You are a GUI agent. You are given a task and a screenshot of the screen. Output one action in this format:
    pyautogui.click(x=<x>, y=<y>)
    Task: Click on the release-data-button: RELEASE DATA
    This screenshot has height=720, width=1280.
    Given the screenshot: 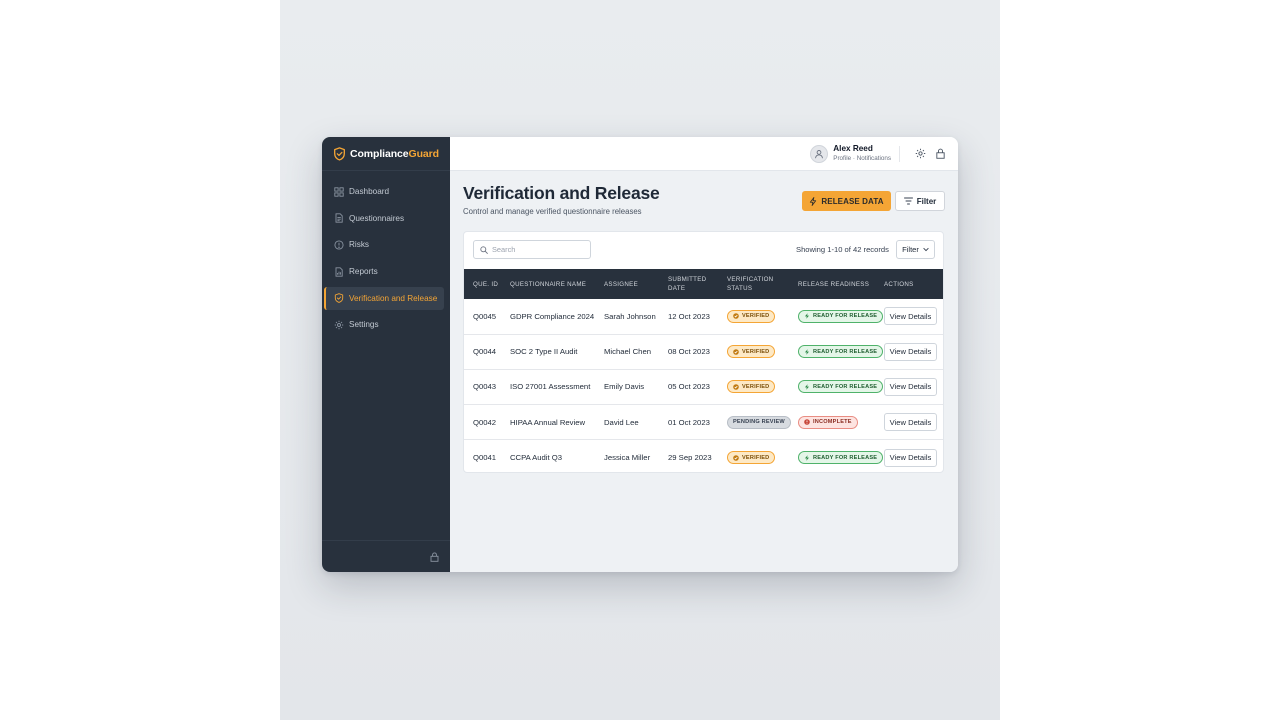 What is the action you would take?
    pyautogui.click(x=846, y=201)
    